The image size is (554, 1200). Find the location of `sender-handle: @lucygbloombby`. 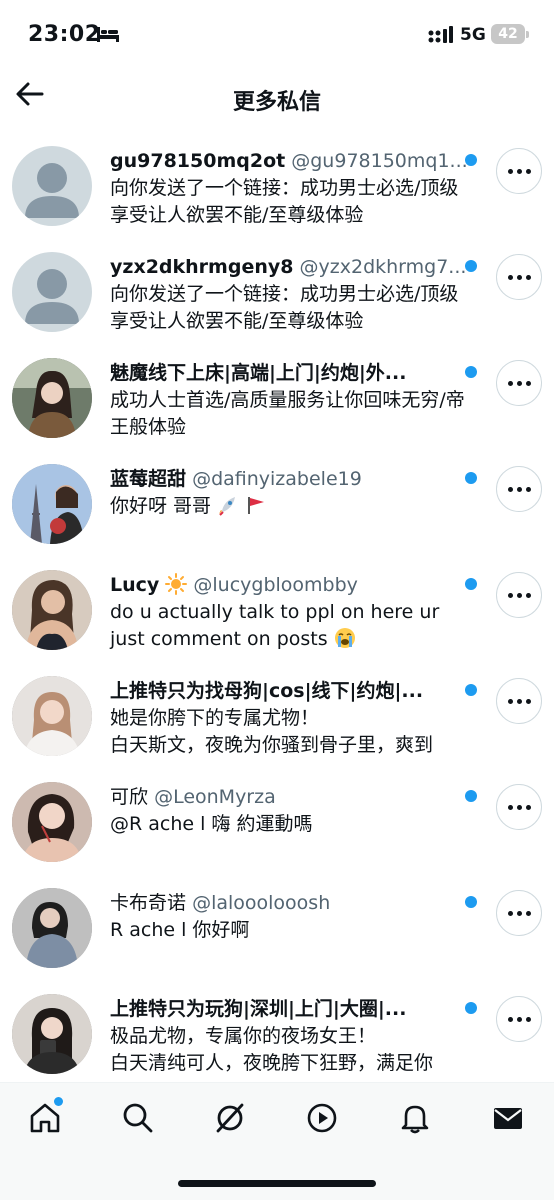

sender-handle: @lucygbloombby is located at coordinates (275, 585).